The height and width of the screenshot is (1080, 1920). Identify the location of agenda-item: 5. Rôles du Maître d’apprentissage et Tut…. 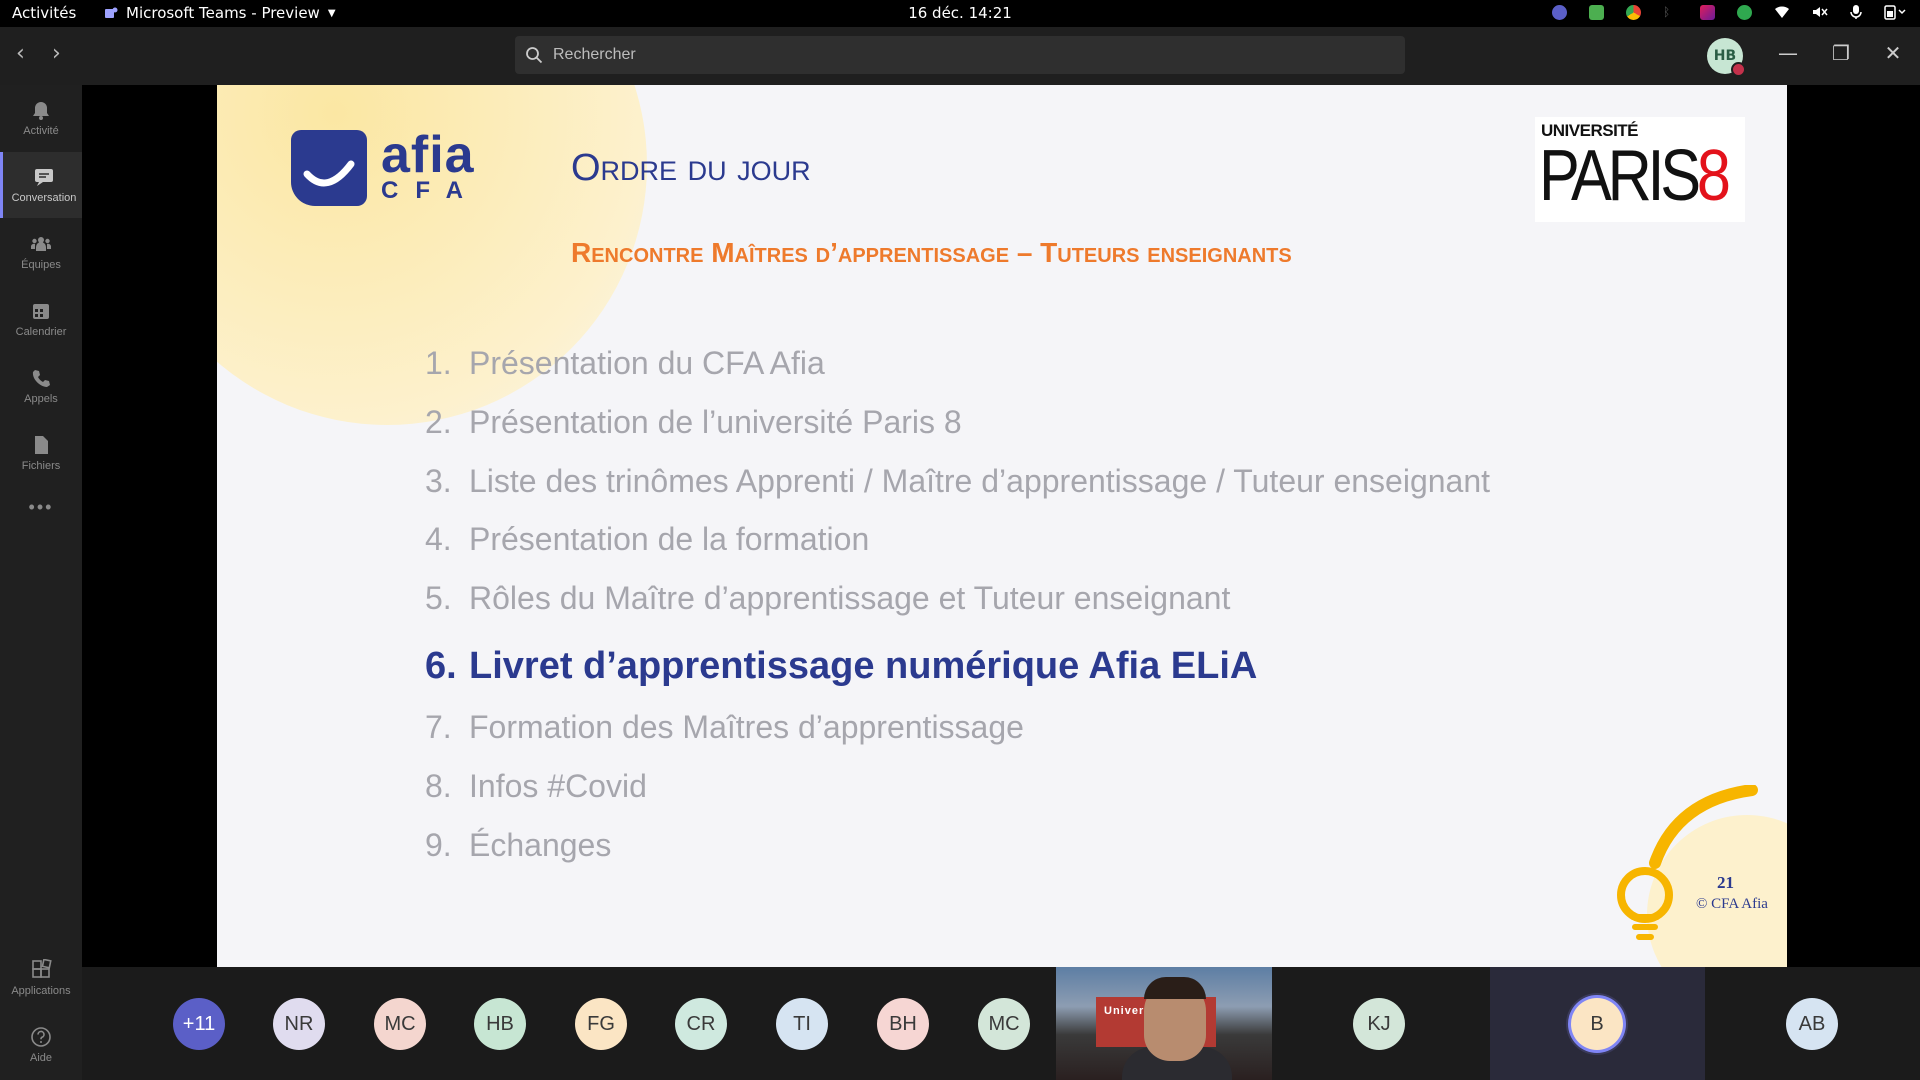
(957, 609).